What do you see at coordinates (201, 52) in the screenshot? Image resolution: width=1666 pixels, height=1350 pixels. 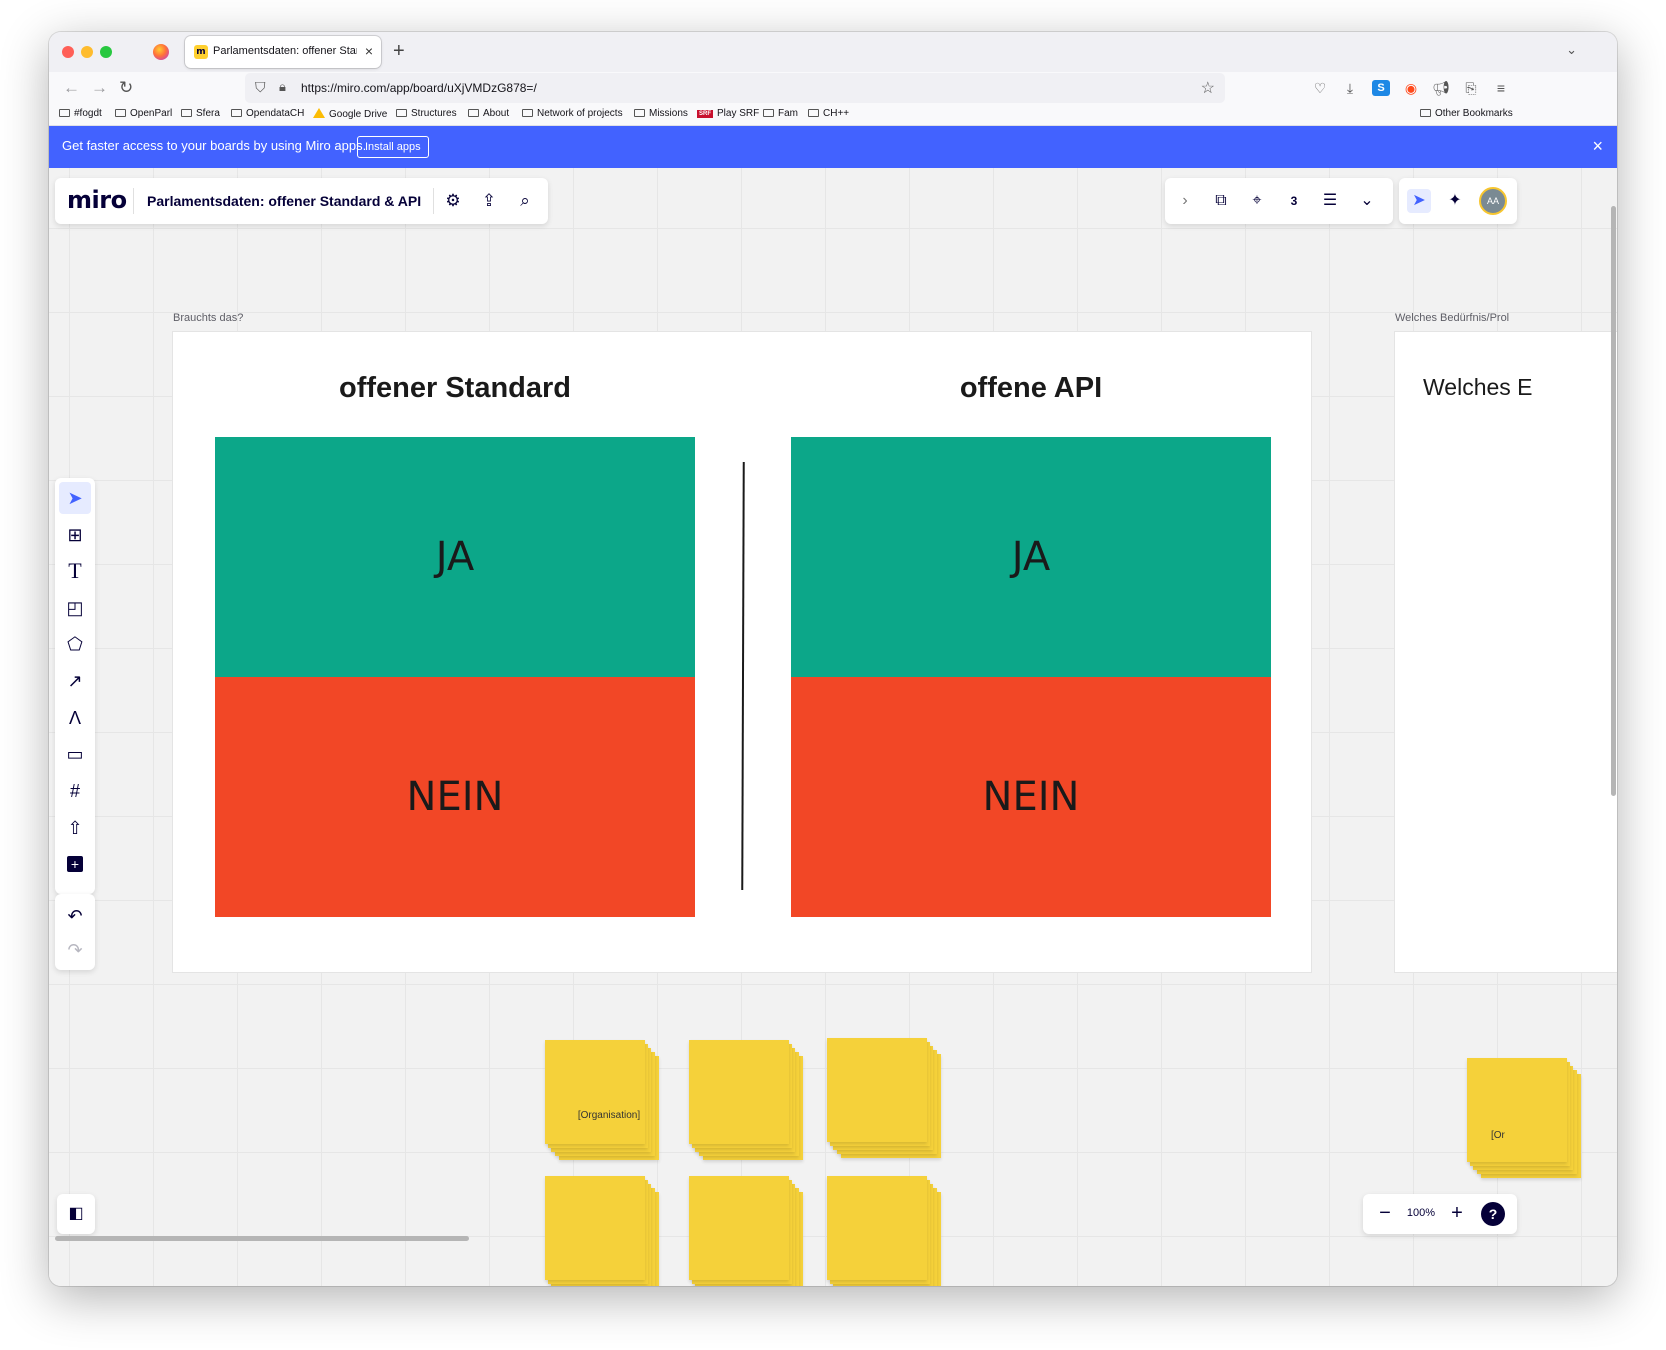 I see `miro-favicon-icon: m` at bounding box center [201, 52].